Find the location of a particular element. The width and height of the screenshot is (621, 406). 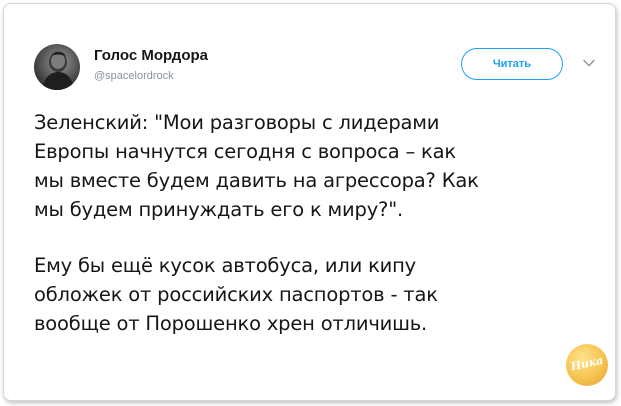

watermark-logo: Ника is located at coordinates (587, 365).